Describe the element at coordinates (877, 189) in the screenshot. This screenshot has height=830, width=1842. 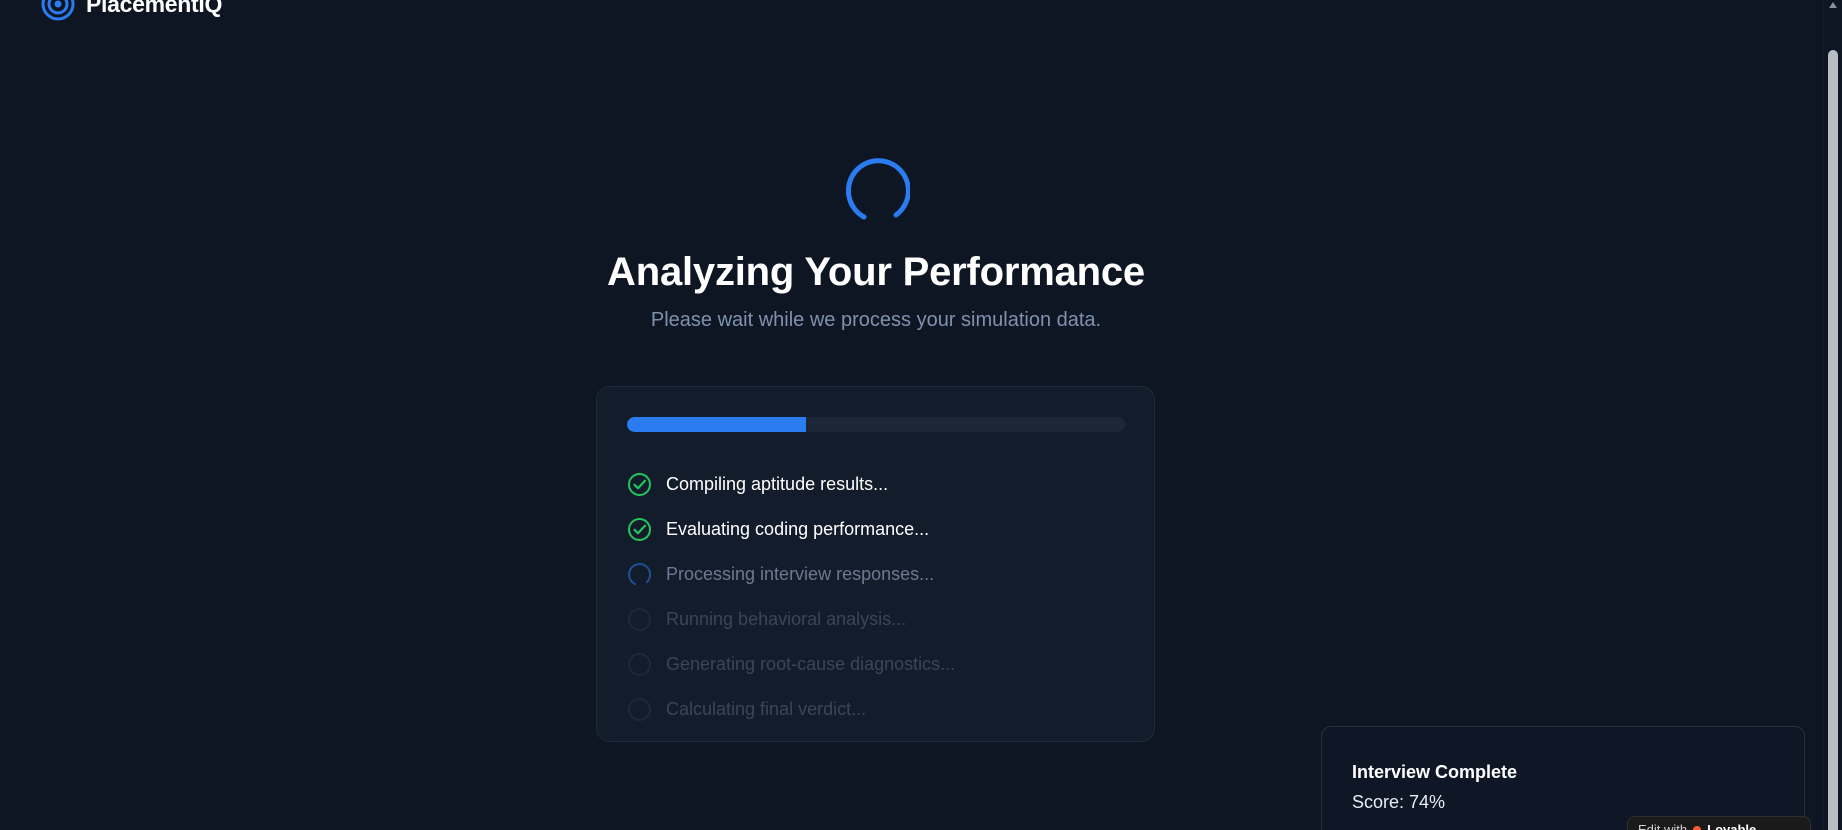
I see `loading-spinner-icon` at that location.